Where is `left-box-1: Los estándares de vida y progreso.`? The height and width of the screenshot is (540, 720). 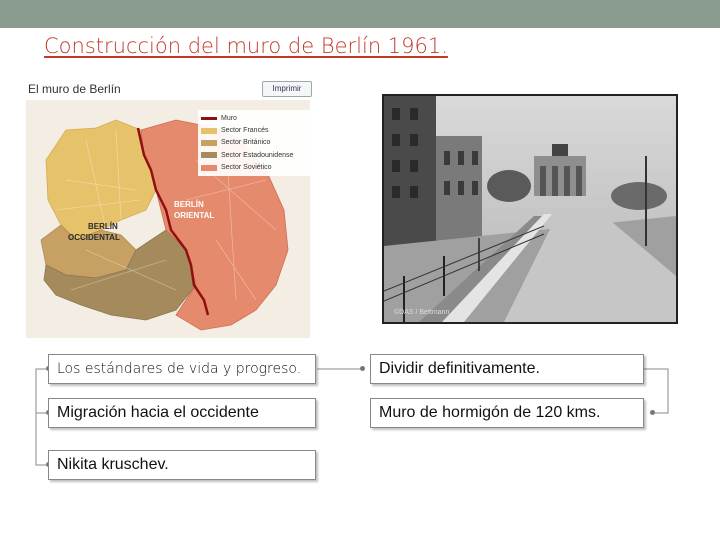
left-box-1: Los estándares de vida y progreso. is located at coordinates (182, 369).